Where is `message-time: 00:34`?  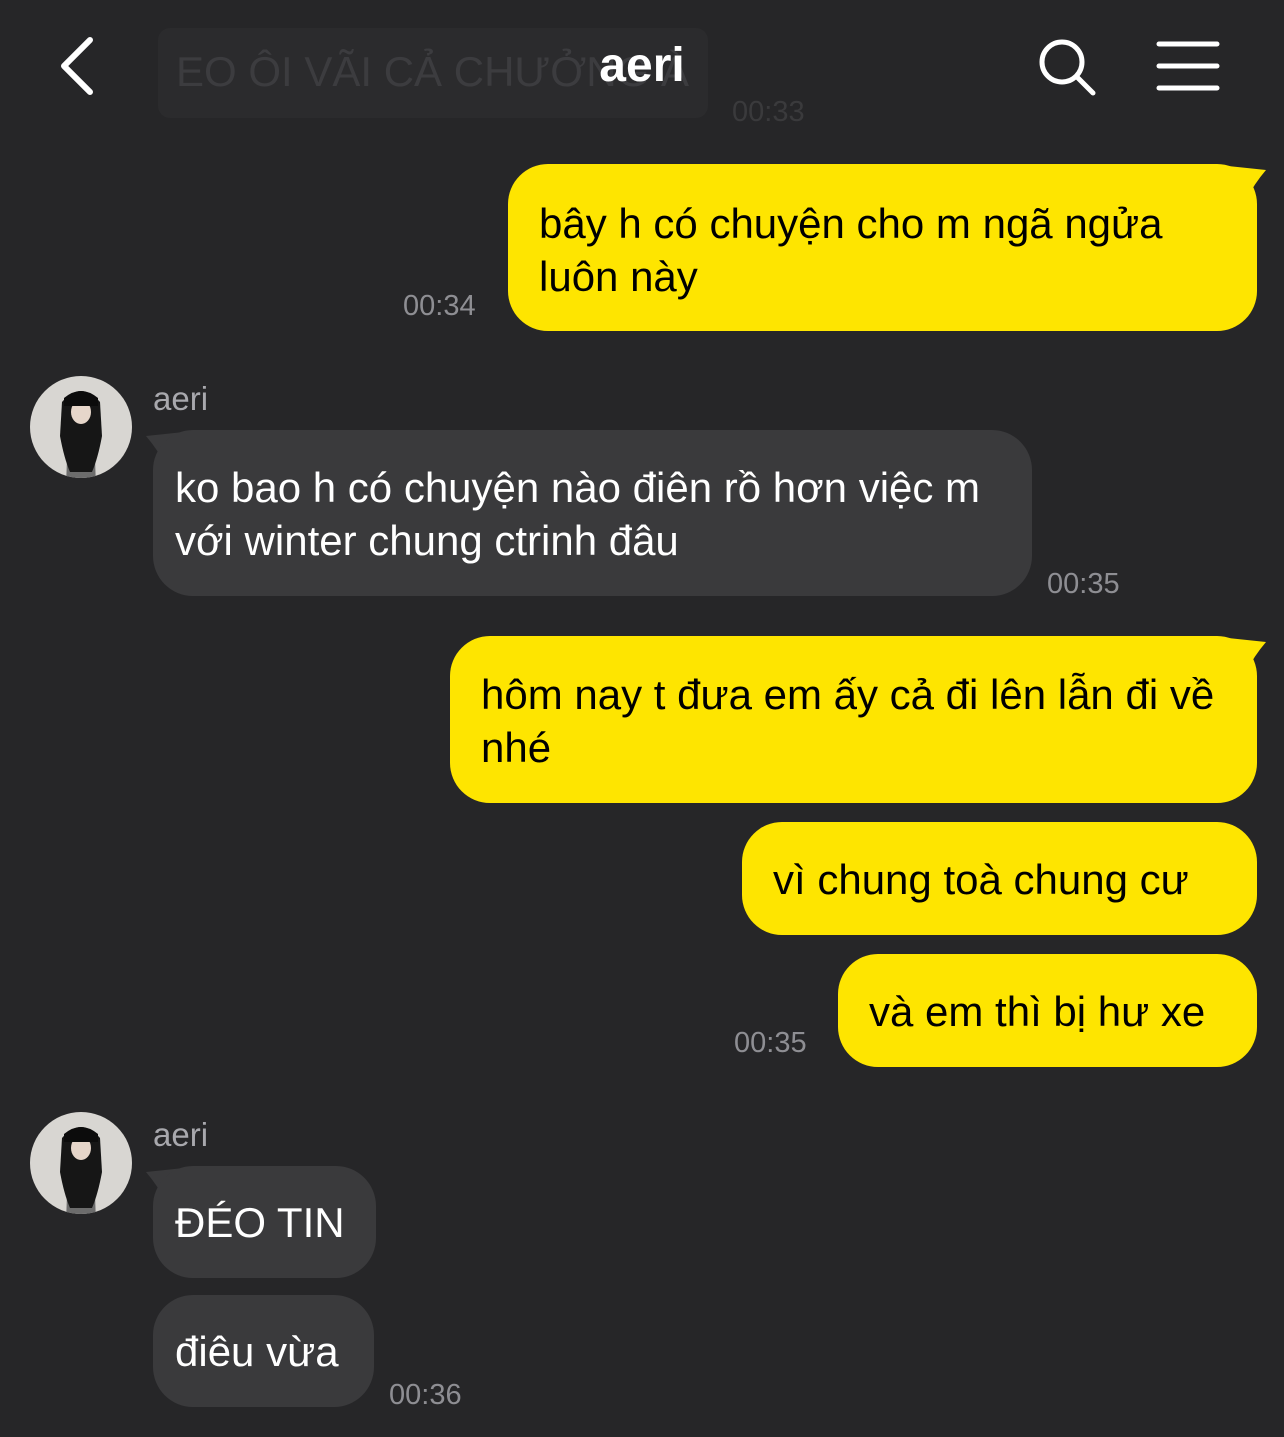
message-time: 00:34 is located at coordinates (439, 306).